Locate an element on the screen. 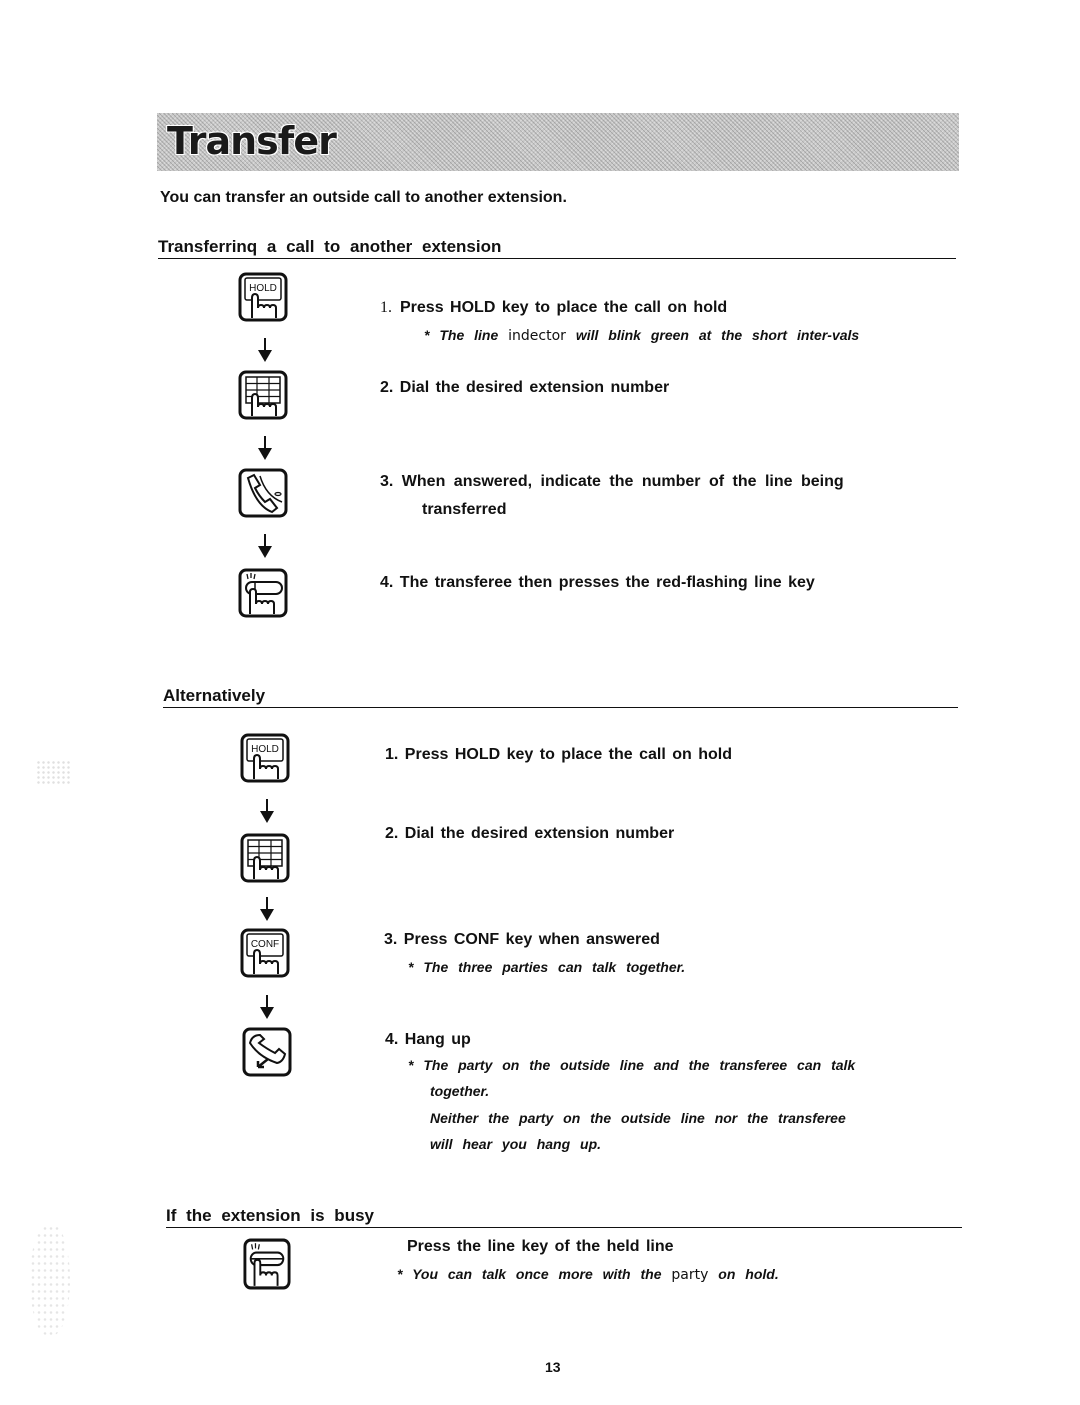  alt-step-3-text: 3. Press CONF key when answered is located at coordinates (522, 939).